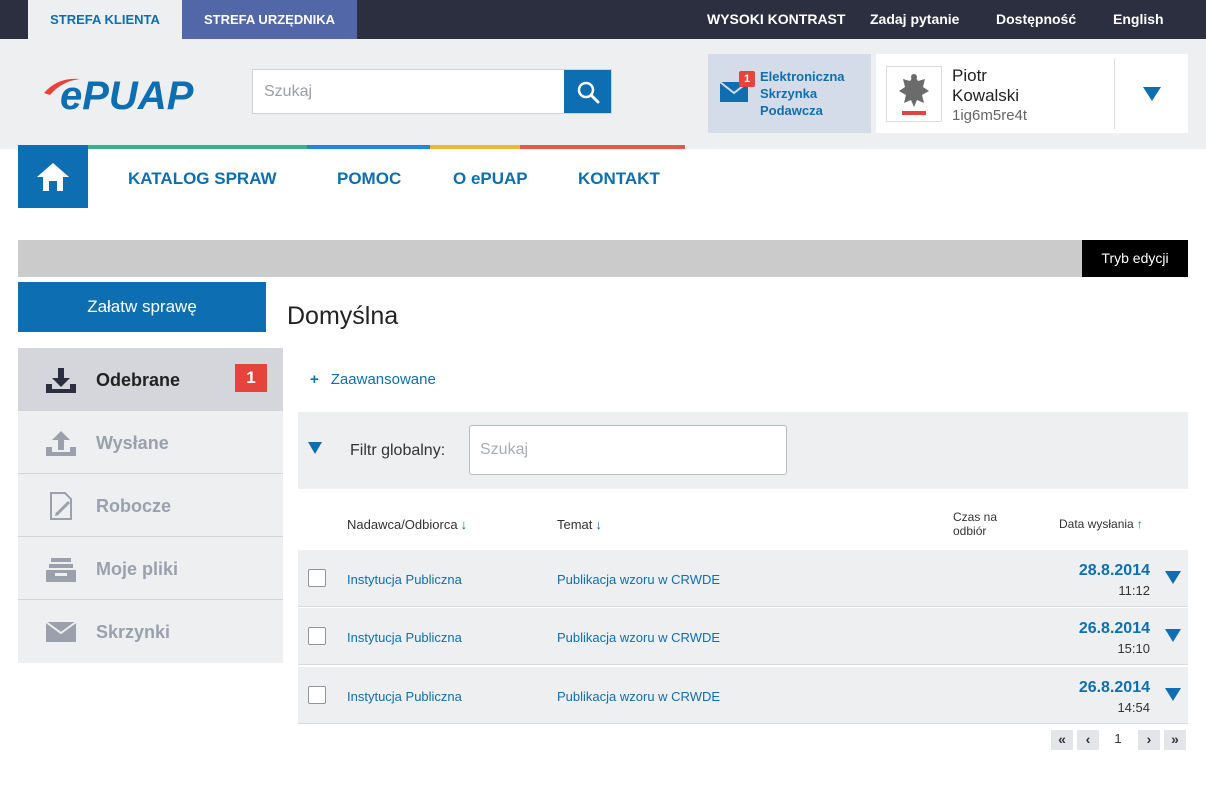 Image resolution: width=1206 pixels, height=798 pixels. Describe the element at coordinates (628, 450) in the screenshot. I see `global-filter-input` at that location.